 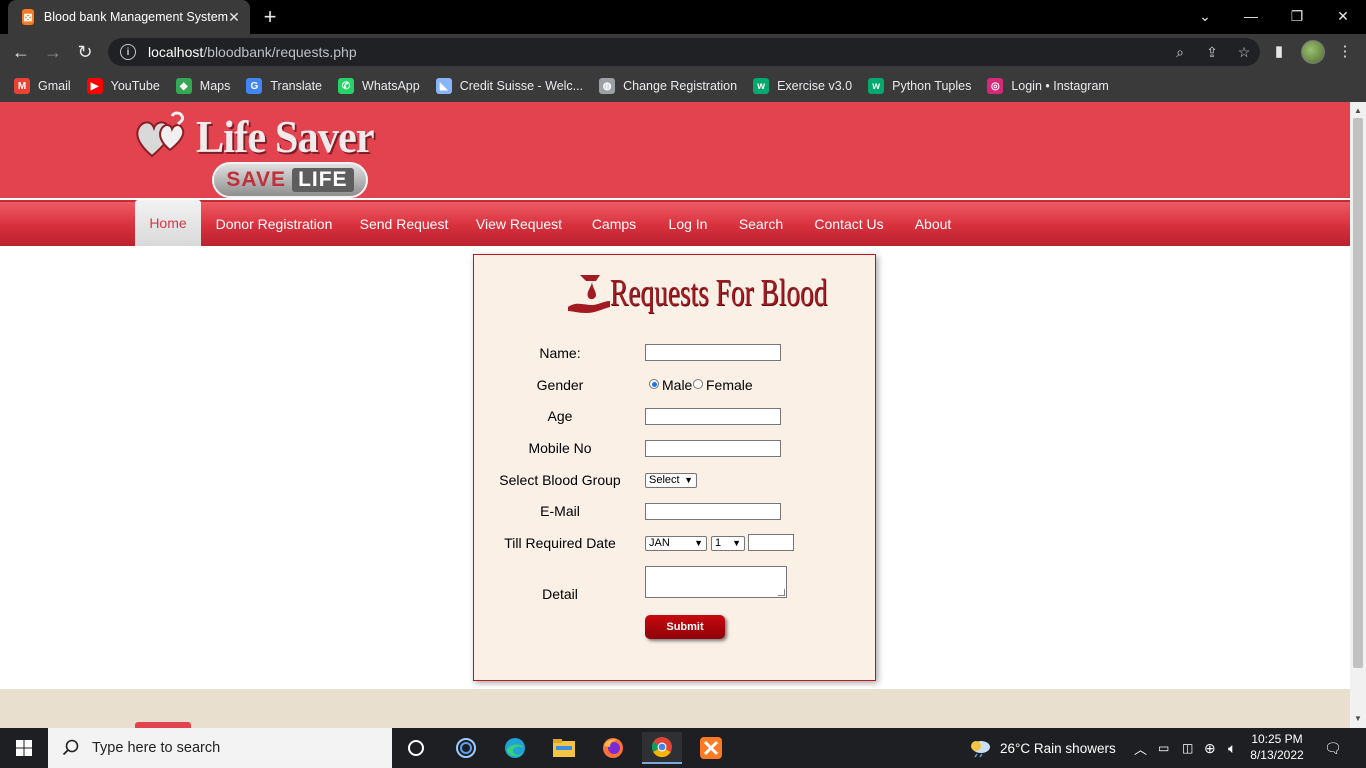 I want to click on share-icon: ⇪, so click(x=1212, y=52).